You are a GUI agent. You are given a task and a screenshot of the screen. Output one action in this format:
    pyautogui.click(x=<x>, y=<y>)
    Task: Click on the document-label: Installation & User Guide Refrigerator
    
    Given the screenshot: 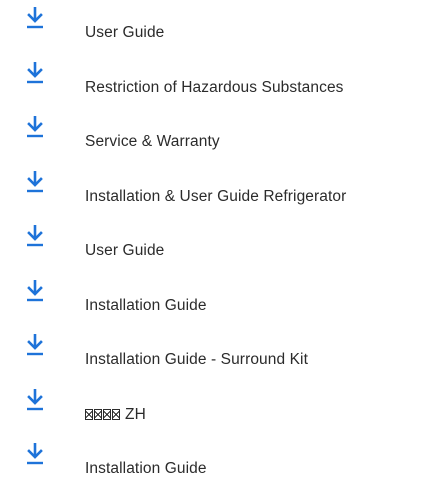 What is the action you would take?
    pyautogui.click(x=215, y=197)
    